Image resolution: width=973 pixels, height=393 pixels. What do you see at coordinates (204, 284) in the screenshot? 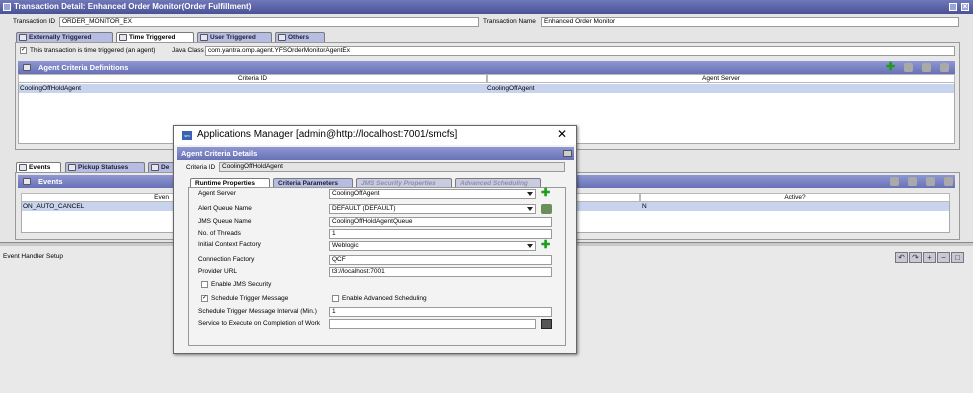
I see `enable-jms-security-checkbox` at bounding box center [204, 284].